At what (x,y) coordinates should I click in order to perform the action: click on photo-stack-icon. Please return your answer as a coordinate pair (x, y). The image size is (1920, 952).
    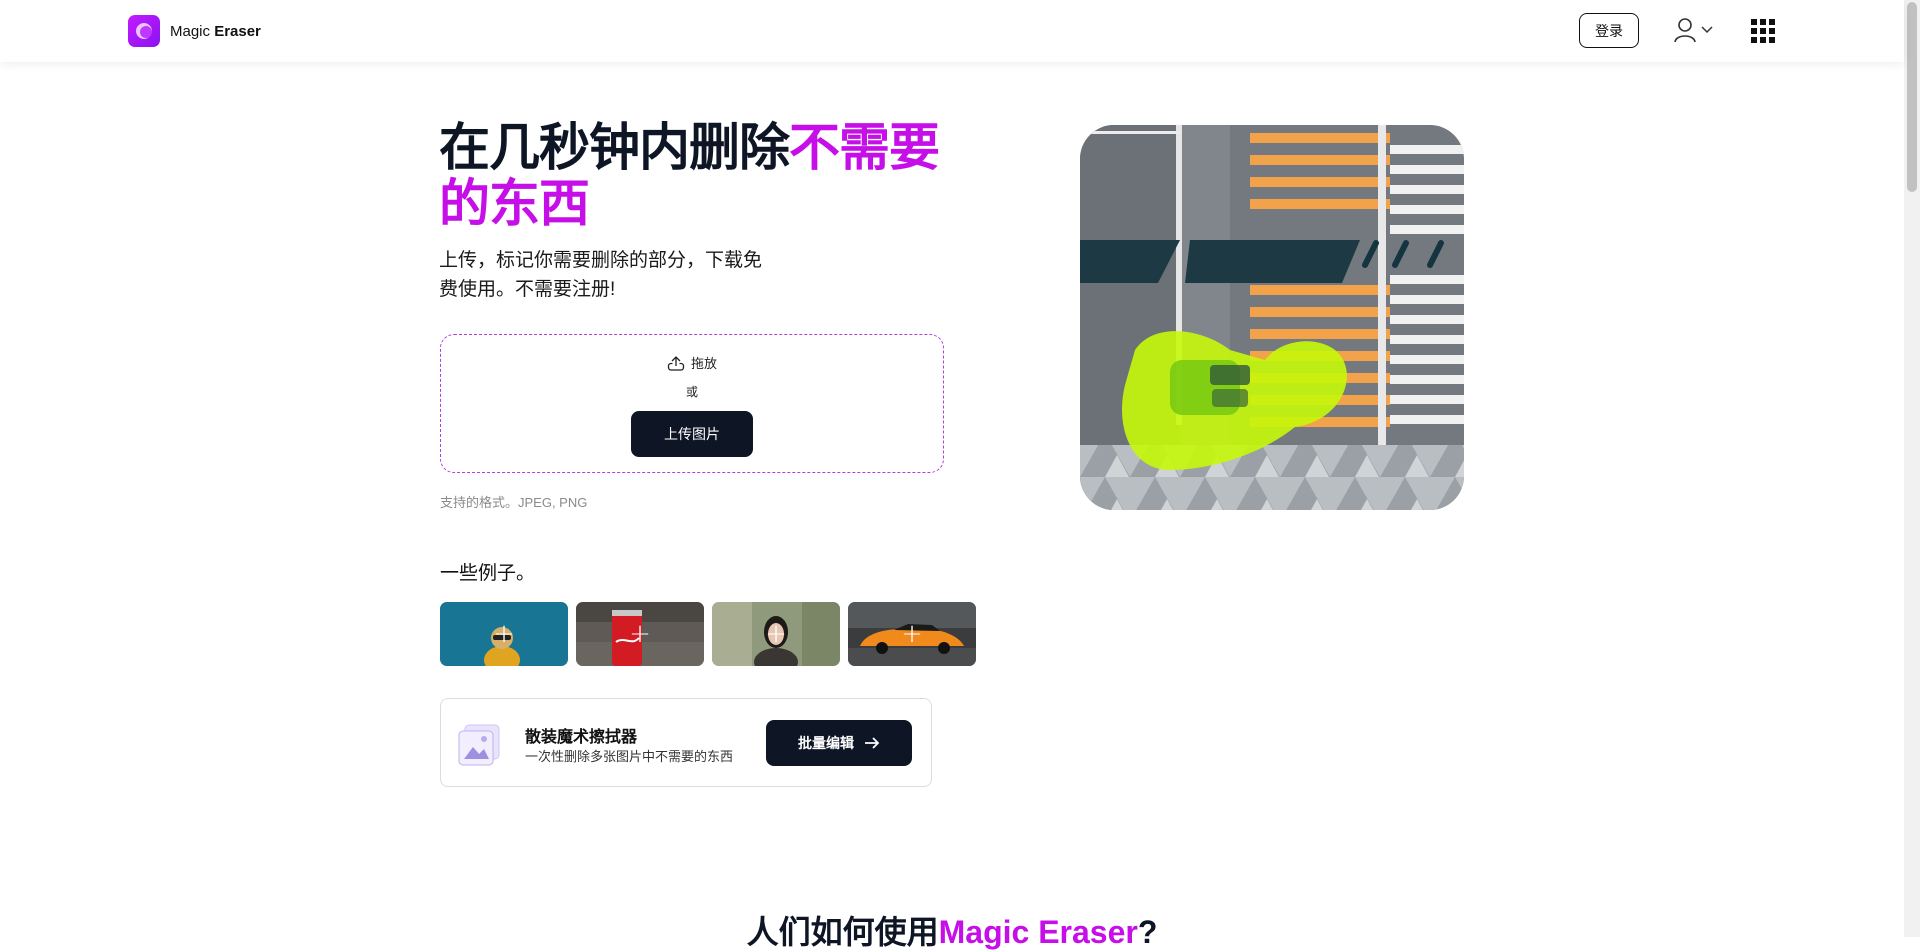
    Looking at the image, I should click on (479, 745).